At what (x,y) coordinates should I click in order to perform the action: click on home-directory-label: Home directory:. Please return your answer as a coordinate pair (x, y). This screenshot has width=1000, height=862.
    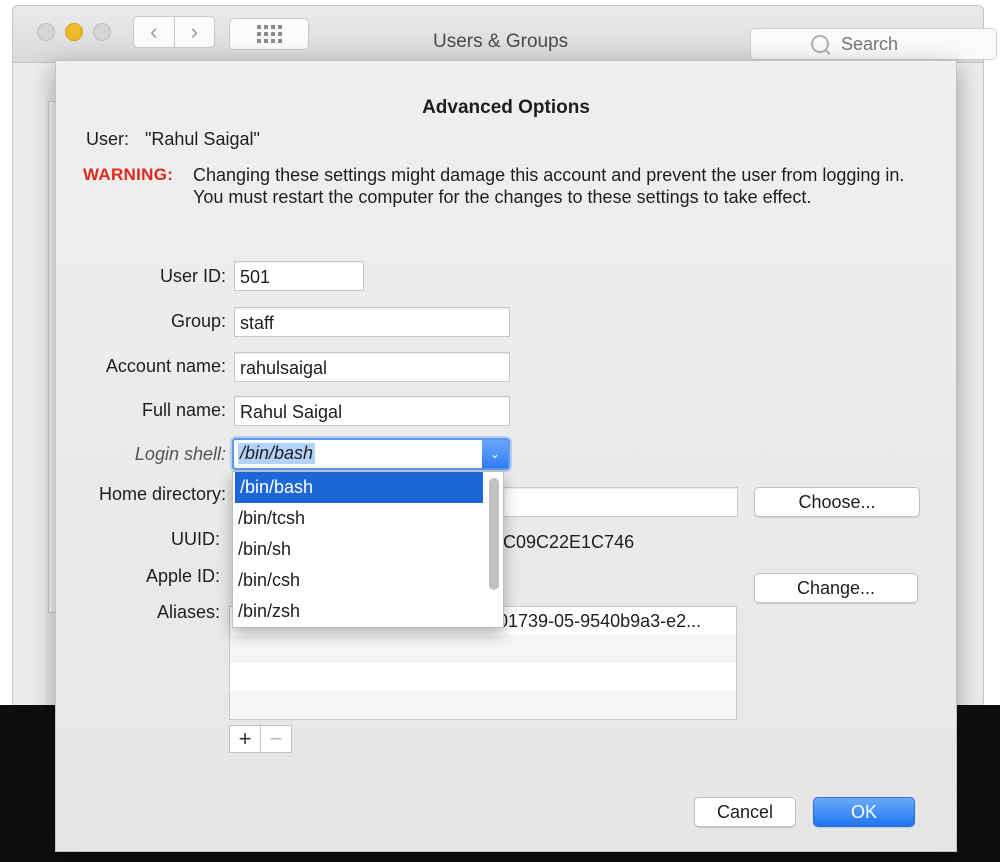
    Looking at the image, I should click on (162, 494).